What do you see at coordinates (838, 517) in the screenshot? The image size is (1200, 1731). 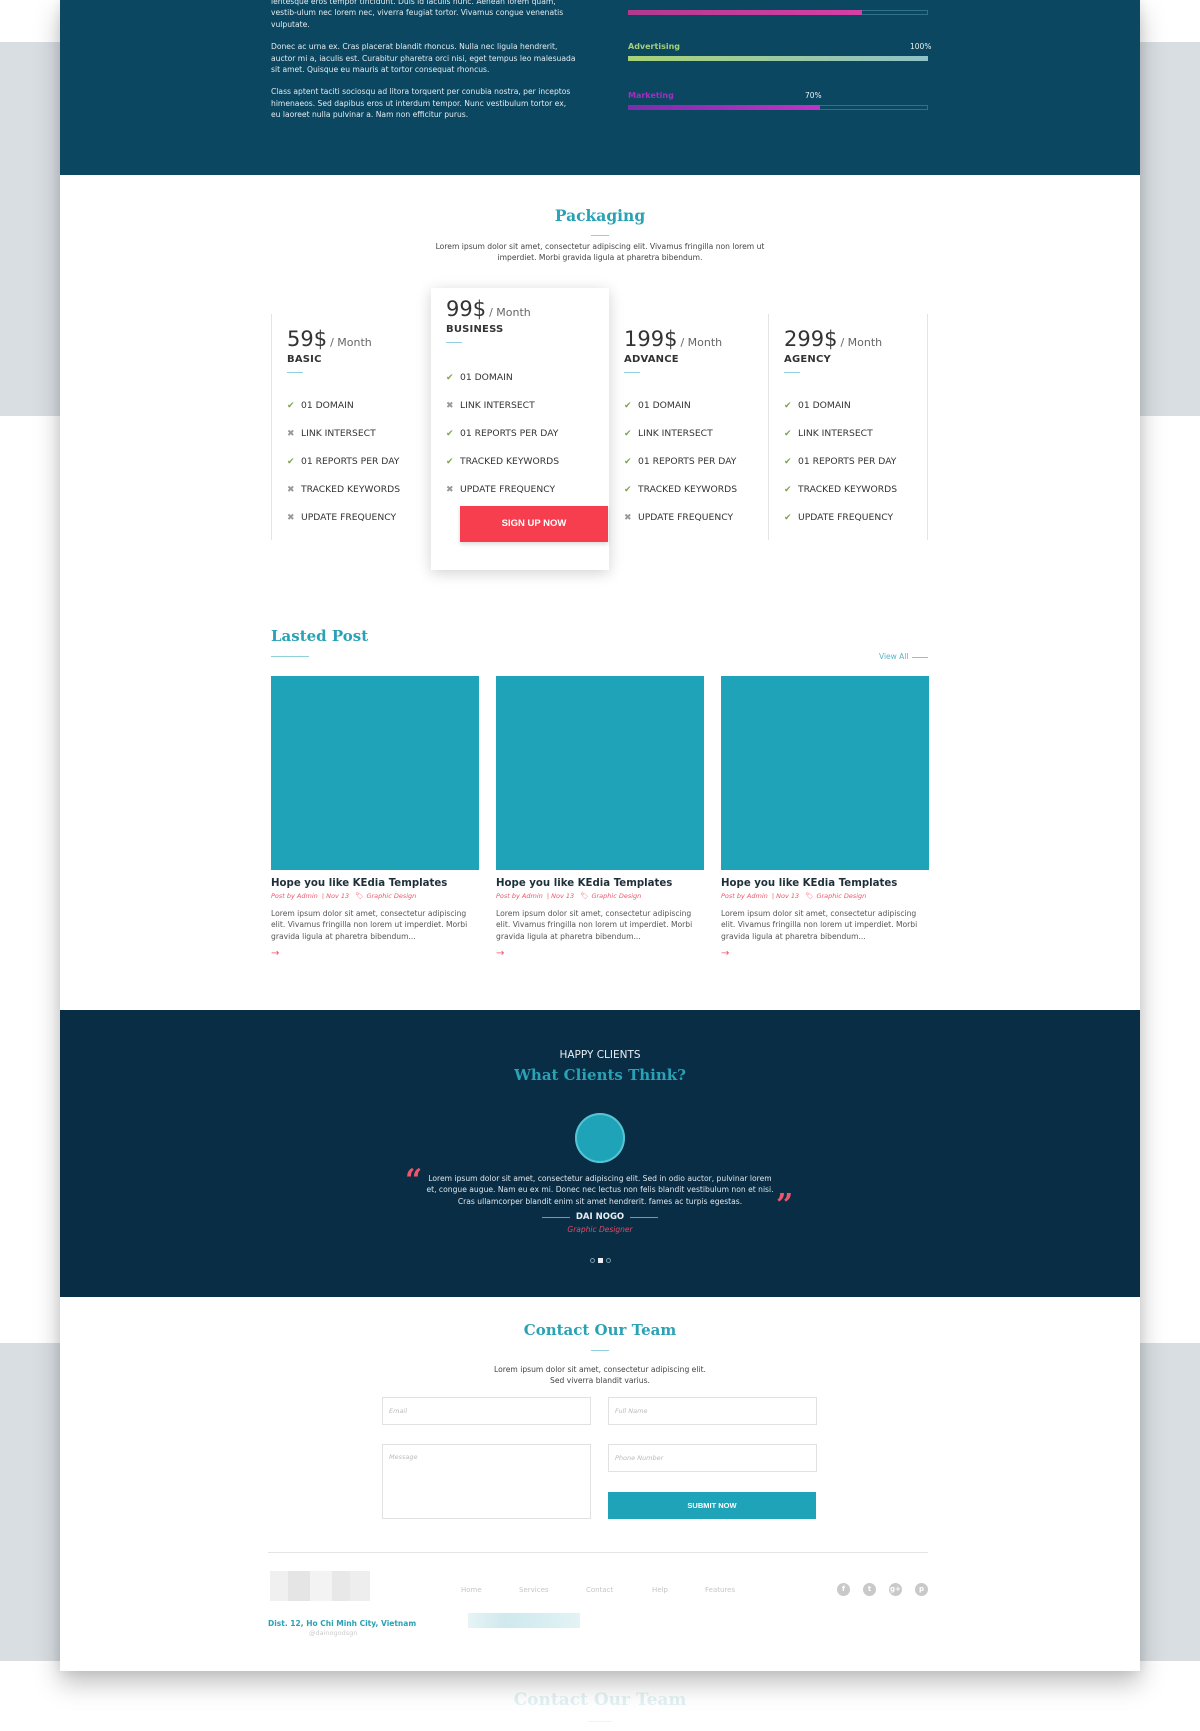 I see `plan-feature: ✔ UPDATE FREQUENCY` at bounding box center [838, 517].